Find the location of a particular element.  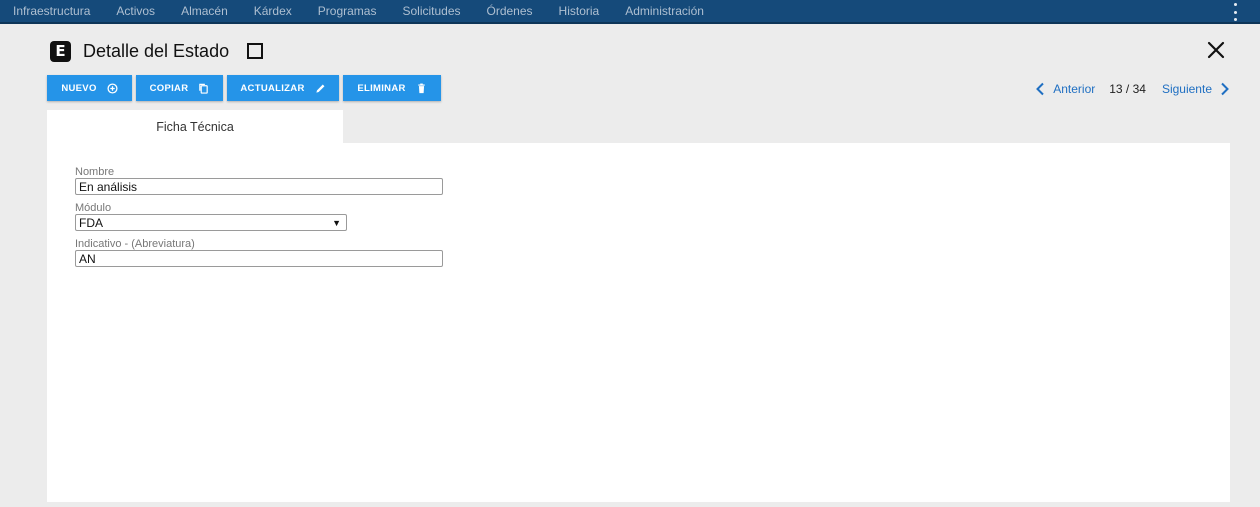

page-title: Detalle del Estado is located at coordinates (156, 50).